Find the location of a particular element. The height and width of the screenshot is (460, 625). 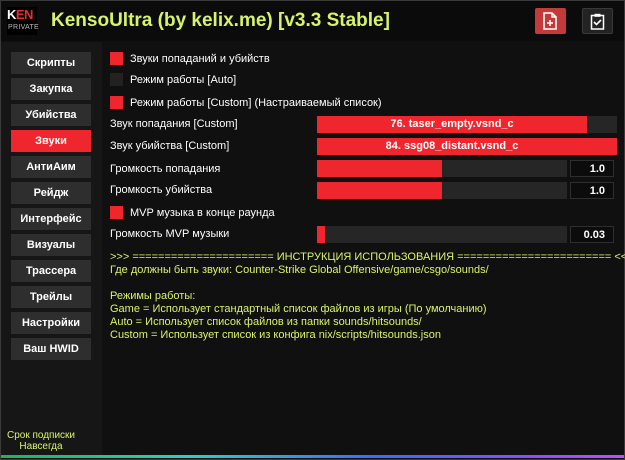

checkbox-label: MVP музыка в конце раунда is located at coordinates (202, 213).